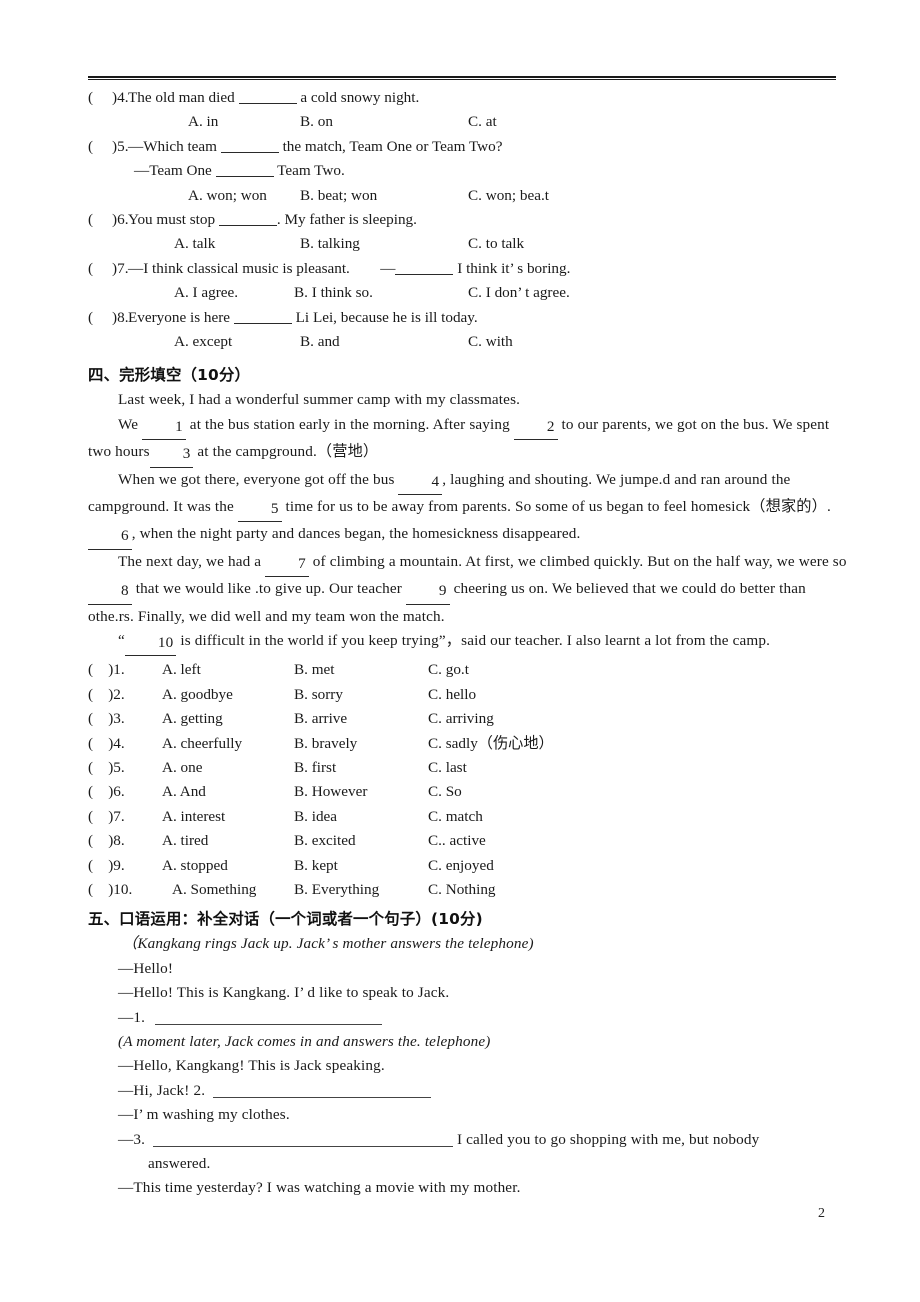  I want to click on passage-blank-4: 4, so click(420, 483).